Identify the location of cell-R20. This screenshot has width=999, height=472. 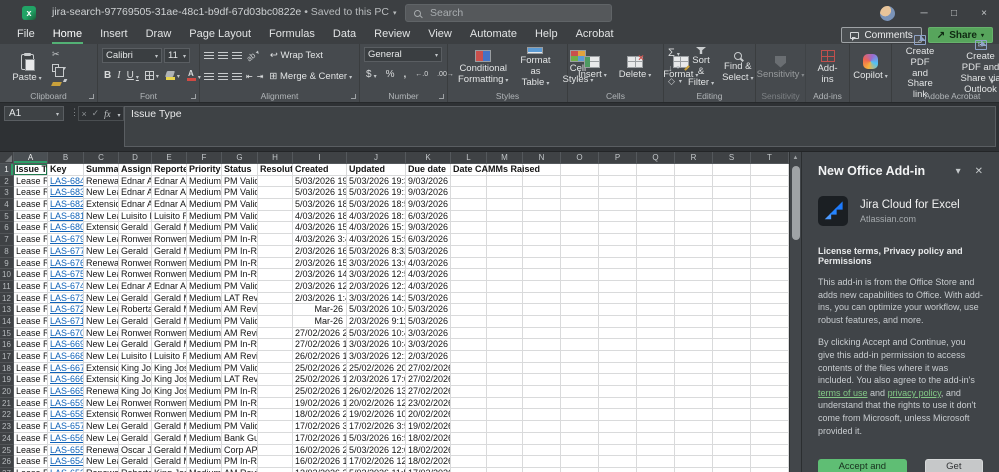
(694, 392).